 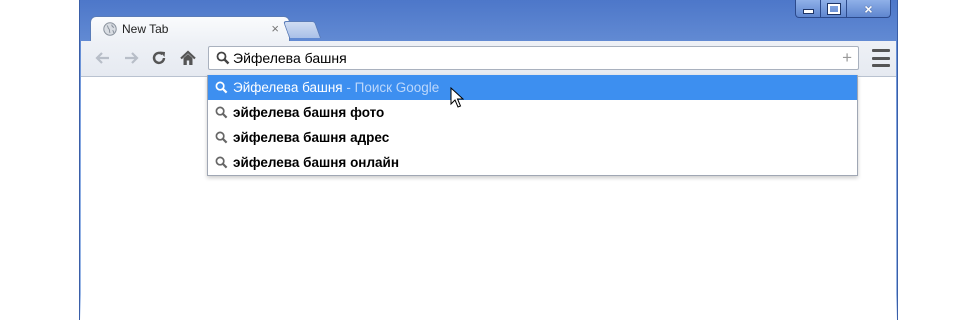 What do you see at coordinates (190, 29) in the screenshot?
I see `tab-new-tab: New Tab ×` at bounding box center [190, 29].